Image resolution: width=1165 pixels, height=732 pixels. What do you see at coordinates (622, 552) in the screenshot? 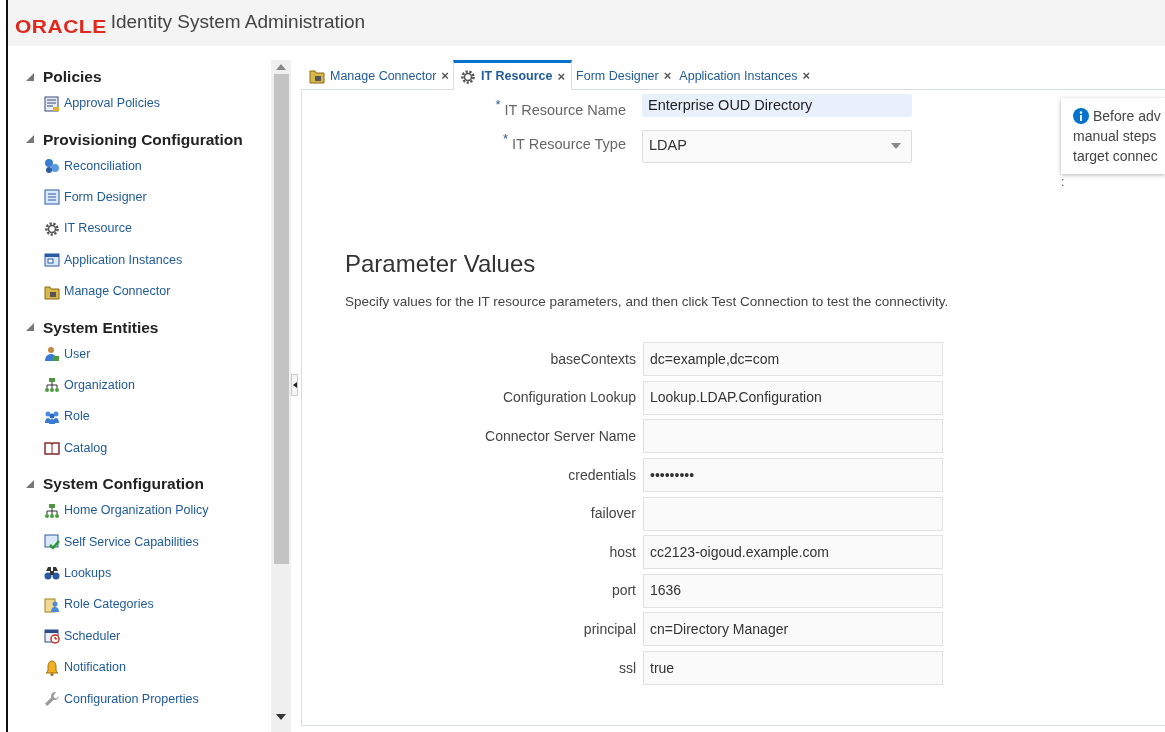
I see `field-label: host` at bounding box center [622, 552].